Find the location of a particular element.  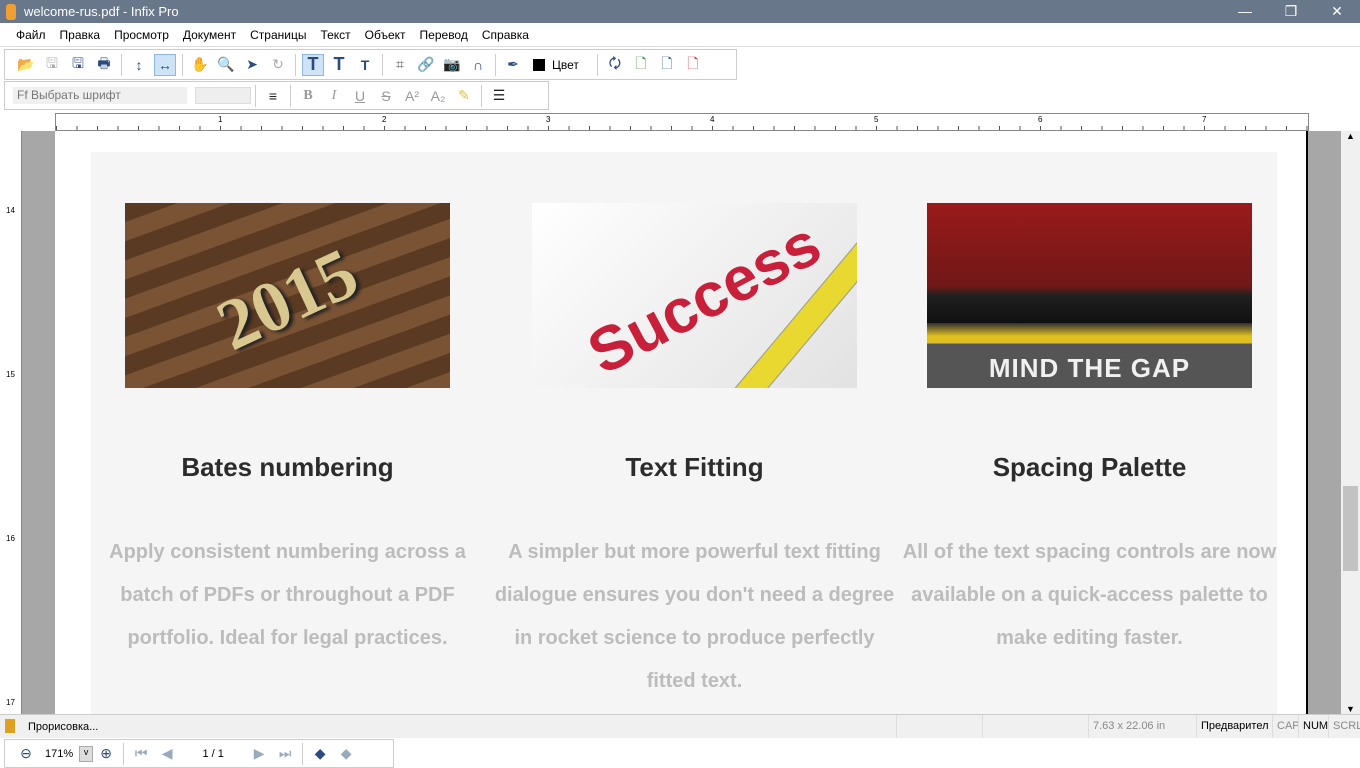

zoom-out-icon: ⊖ is located at coordinates (26, 754).